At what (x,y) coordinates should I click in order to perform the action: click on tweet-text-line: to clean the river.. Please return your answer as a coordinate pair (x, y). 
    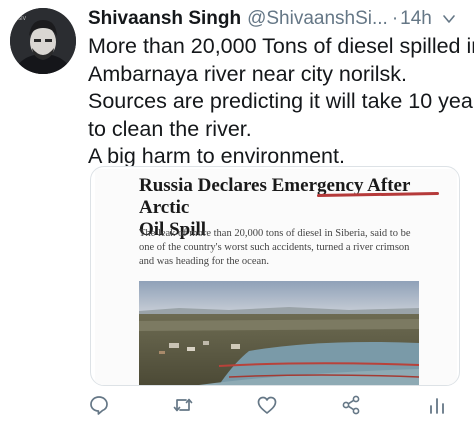
    Looking at the image, I should click on (170, 128).